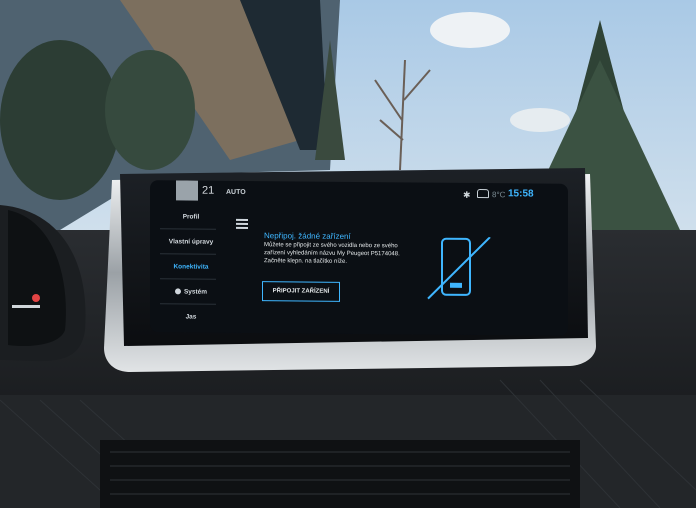 Image resolution: width=696 pixels, height=508 pixels. I want to click on avatar, so click(187, 190).